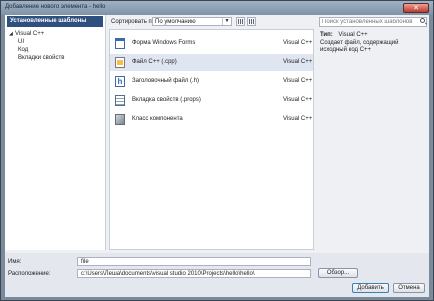 This screenshot has height=301, width=434. Describe the element at coordinates (55, 7) in the screenshot. I see `window-title: Добавление нового элемента - hello` at that location.